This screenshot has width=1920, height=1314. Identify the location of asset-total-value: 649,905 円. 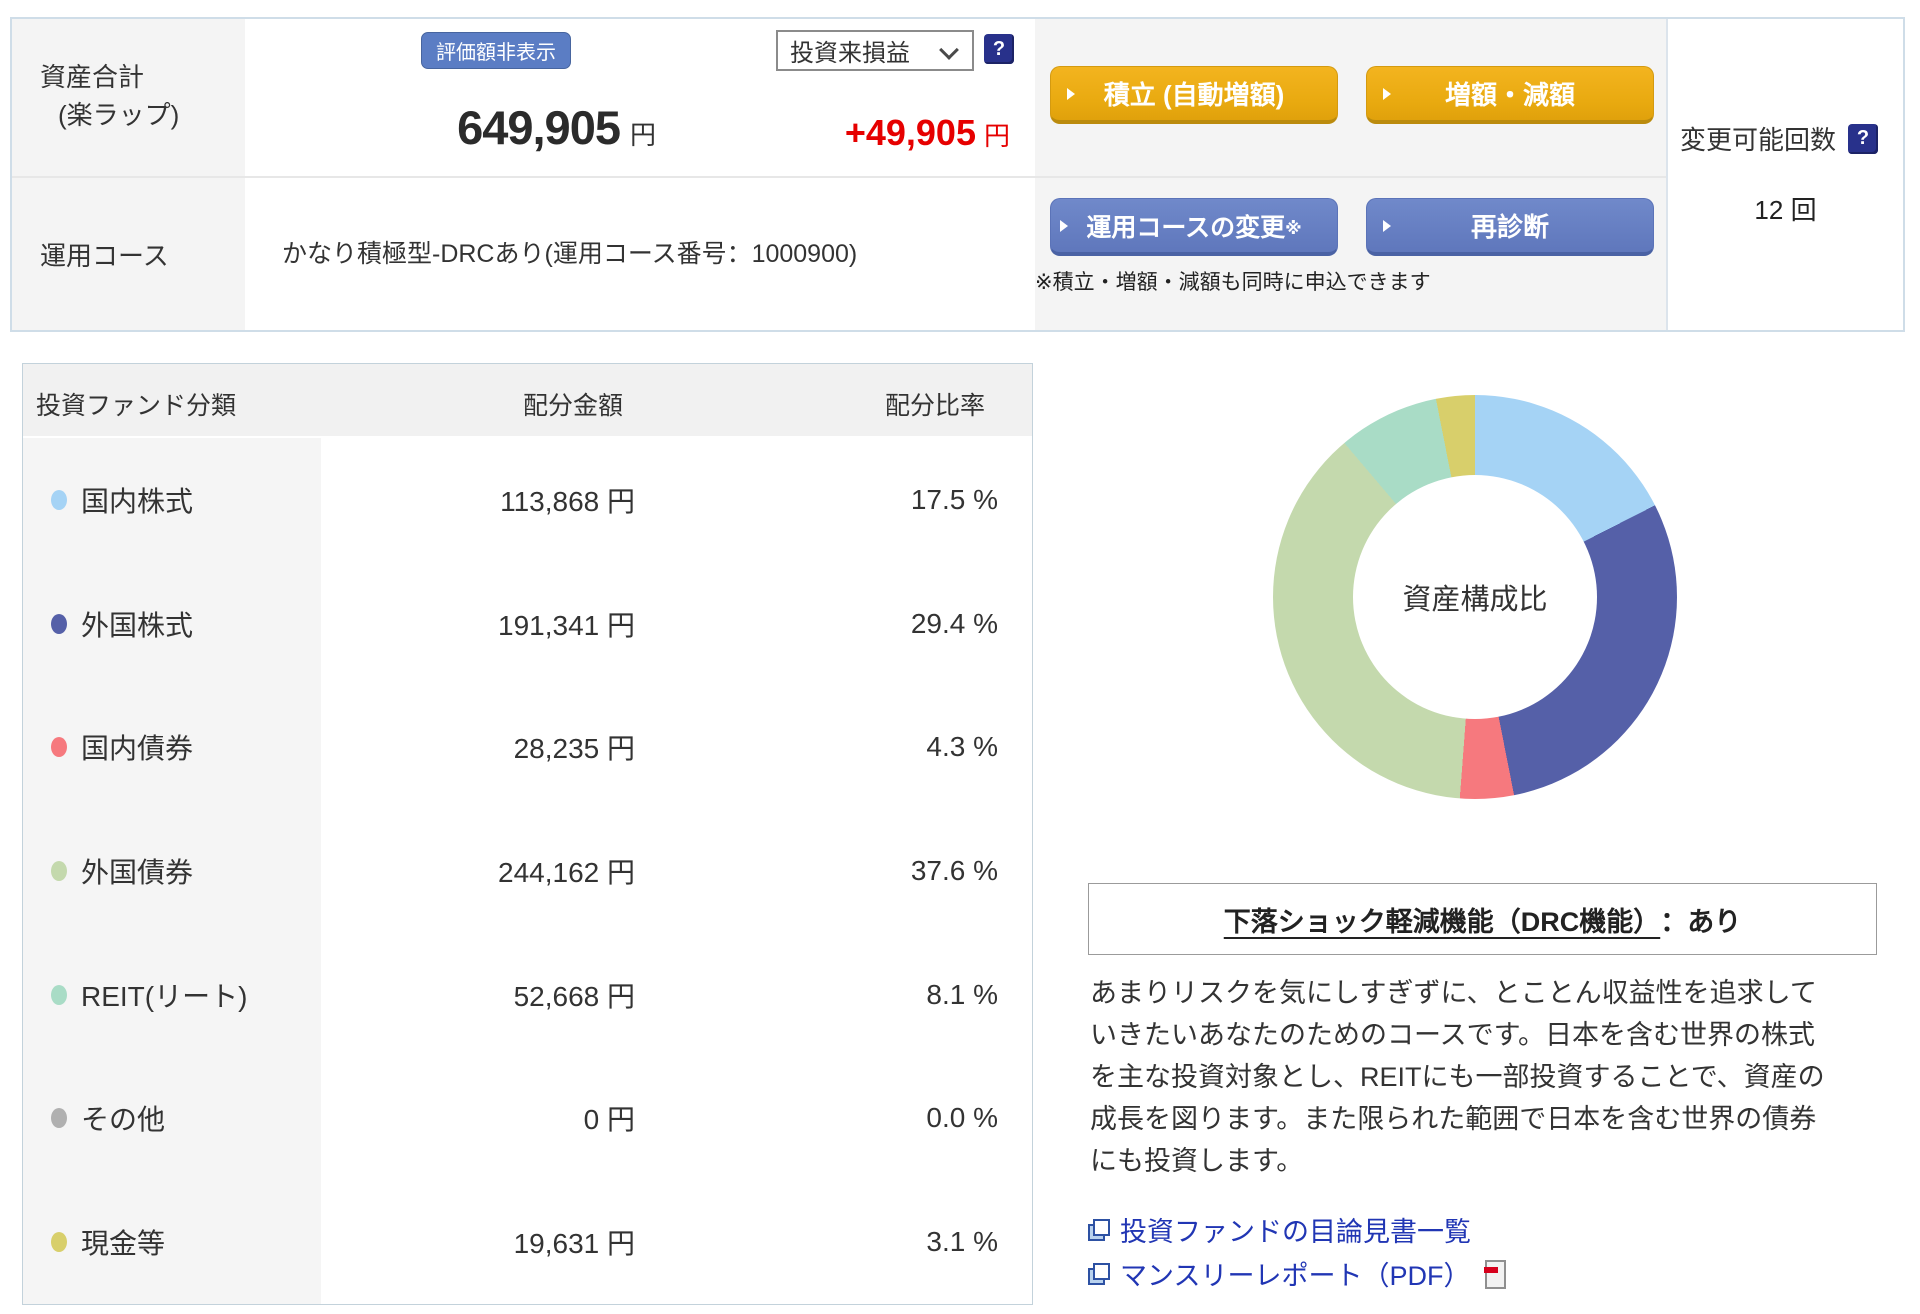
(478, 127).